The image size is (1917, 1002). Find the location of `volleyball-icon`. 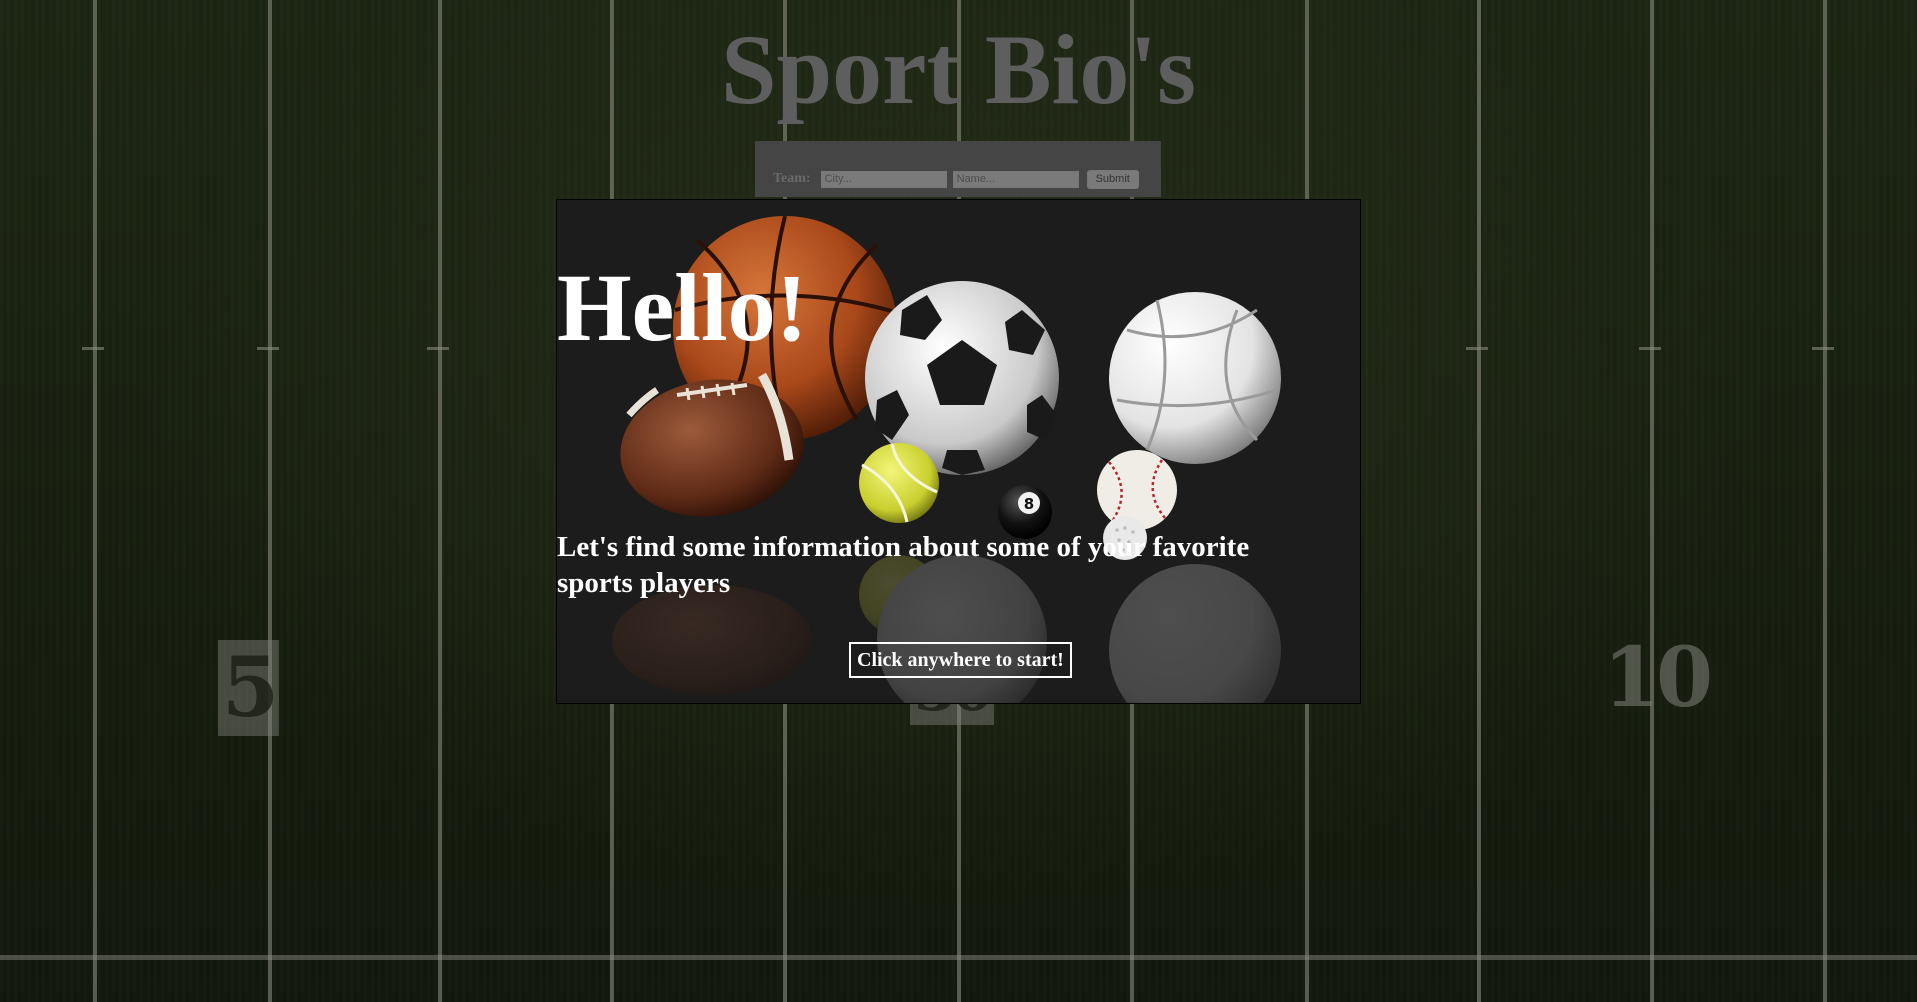

volleyball-icon is located at coordinates (1195, 378).